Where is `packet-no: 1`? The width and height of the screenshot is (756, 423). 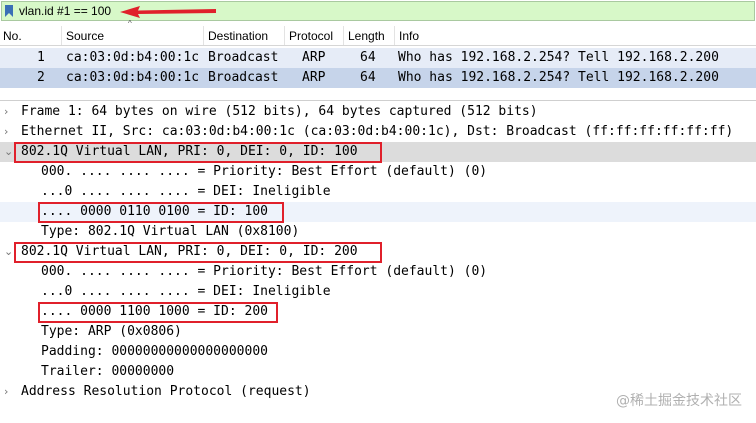
packet-no: 1 is located at coordinates (41, 57).